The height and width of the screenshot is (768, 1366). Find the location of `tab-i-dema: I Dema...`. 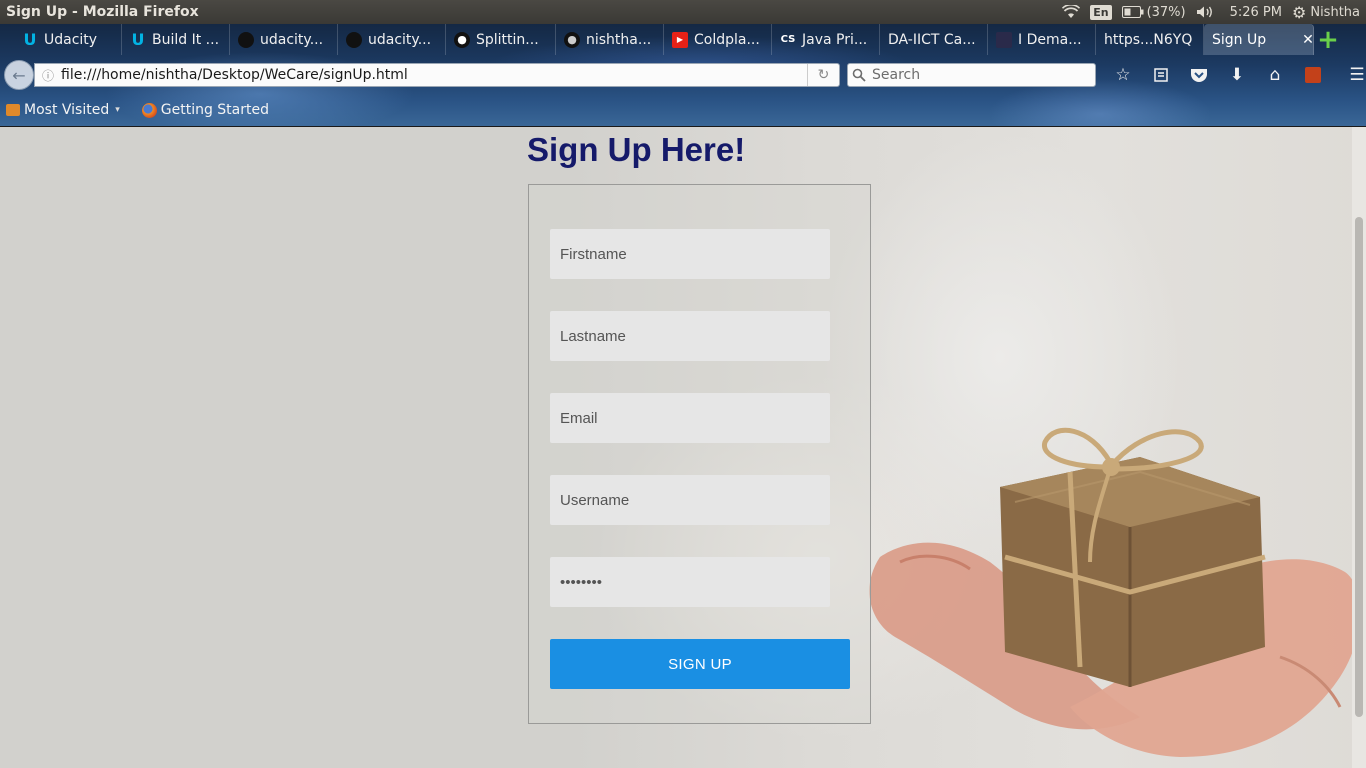

tab-i-dema: I Dema... is located at coordinates (1042, 39).